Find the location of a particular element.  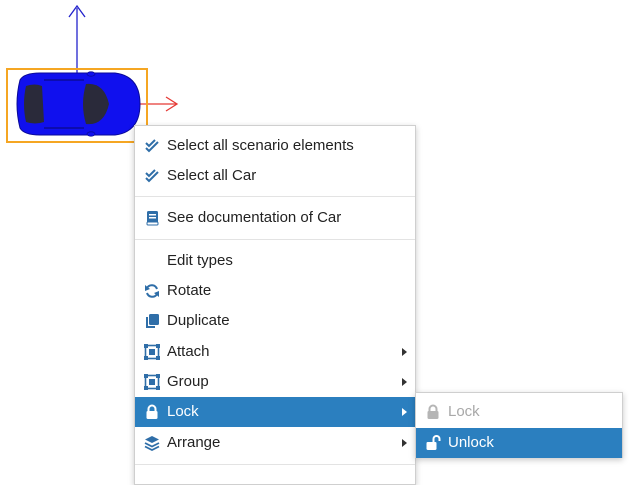

menu-item-arrange: Arrange is located at coordinates (275, 443).